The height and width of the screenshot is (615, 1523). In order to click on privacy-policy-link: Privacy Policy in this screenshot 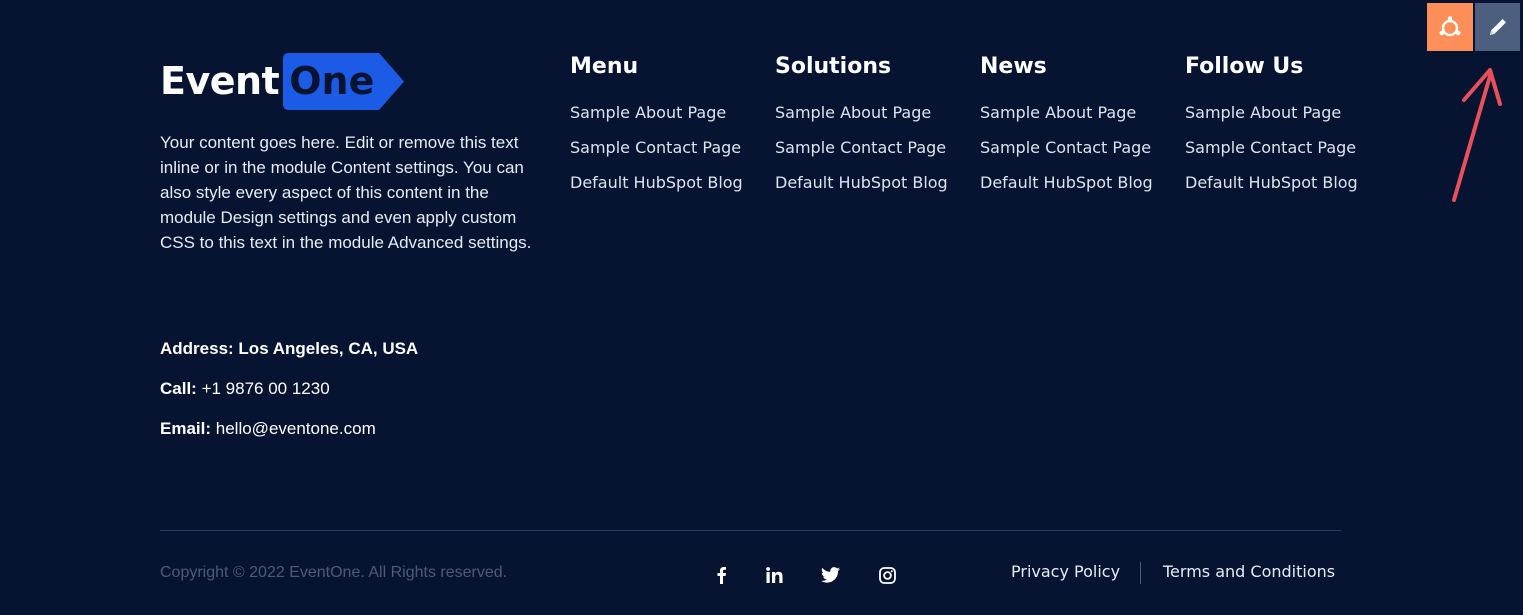, I will do `click(1065, 571)`.